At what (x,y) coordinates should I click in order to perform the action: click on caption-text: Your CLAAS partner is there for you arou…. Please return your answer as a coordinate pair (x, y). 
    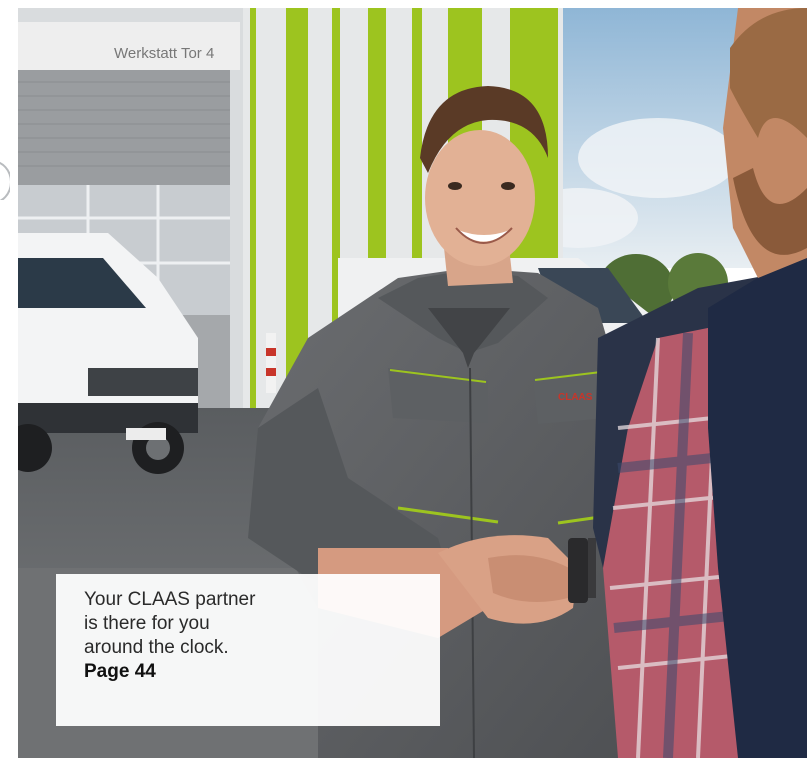
    Looking at the image, I should click on (252, 636).